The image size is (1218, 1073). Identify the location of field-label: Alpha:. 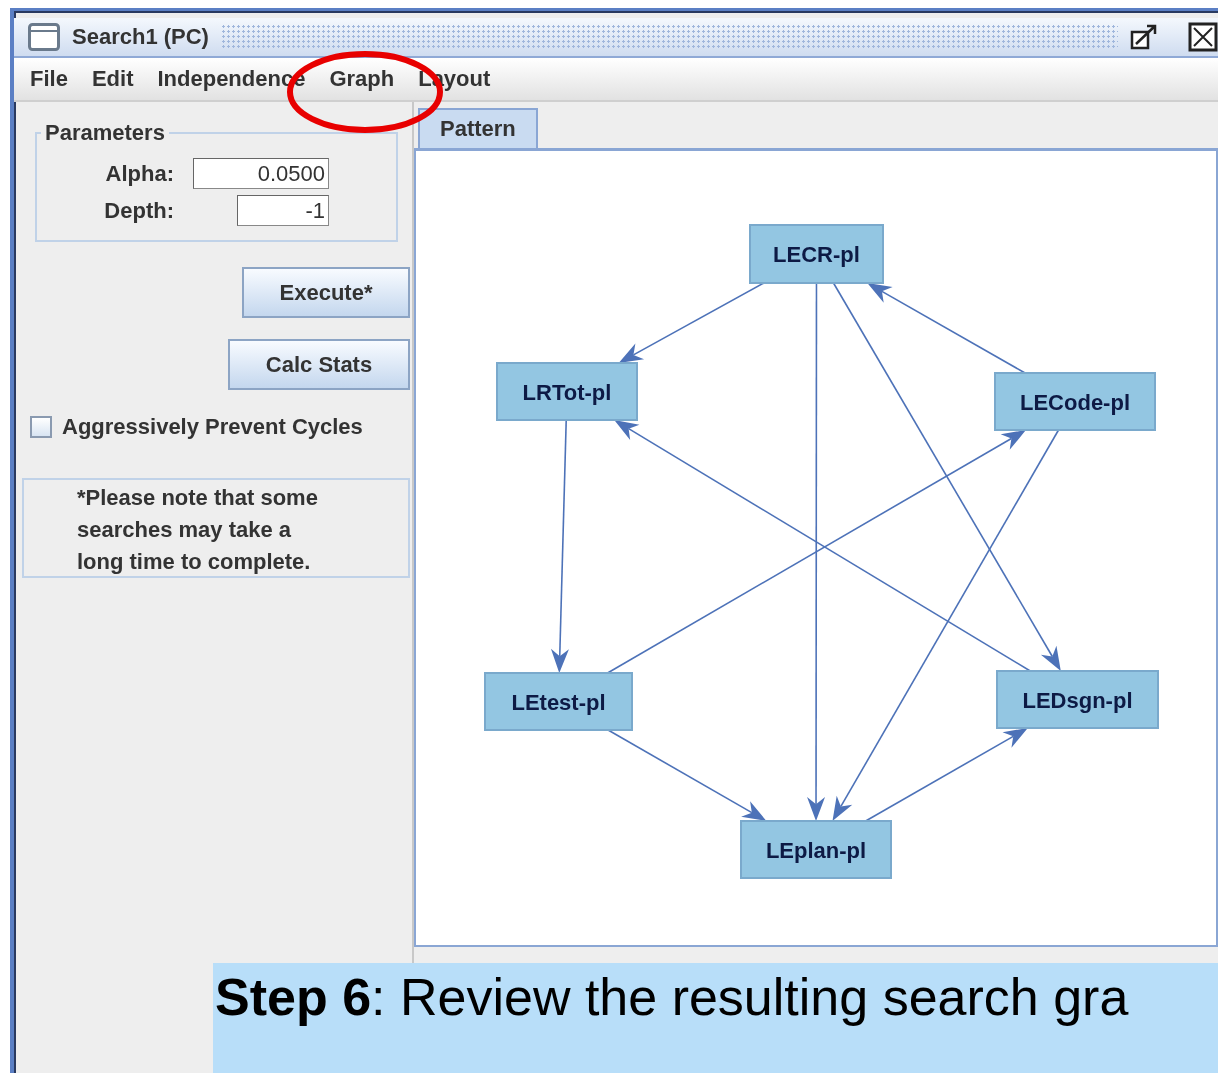
(139, 173).